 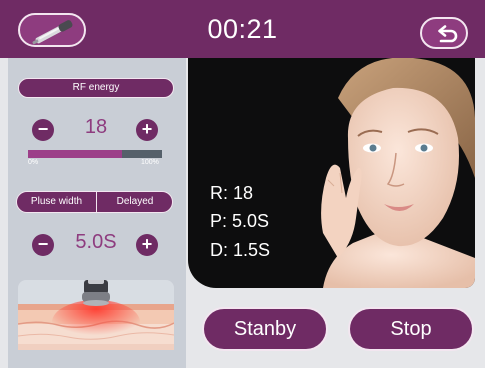 I want to click on pulse-width-value: 5.0S, so click(x=96, y=242).